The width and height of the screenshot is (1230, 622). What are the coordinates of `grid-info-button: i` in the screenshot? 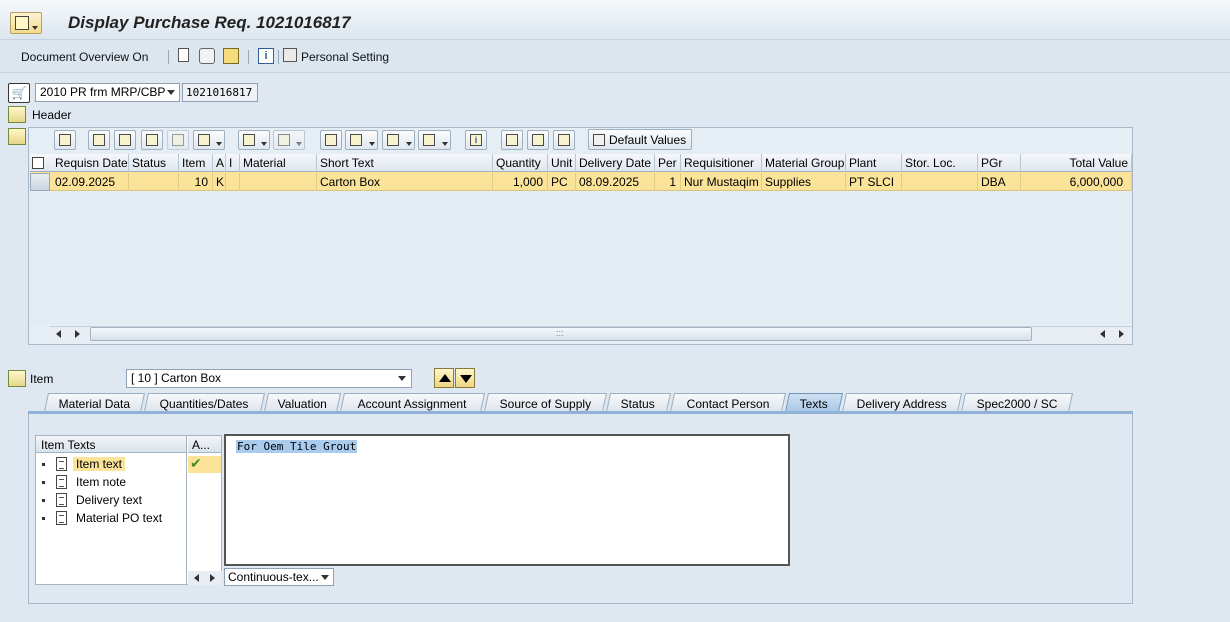 It's located at (476, 140).